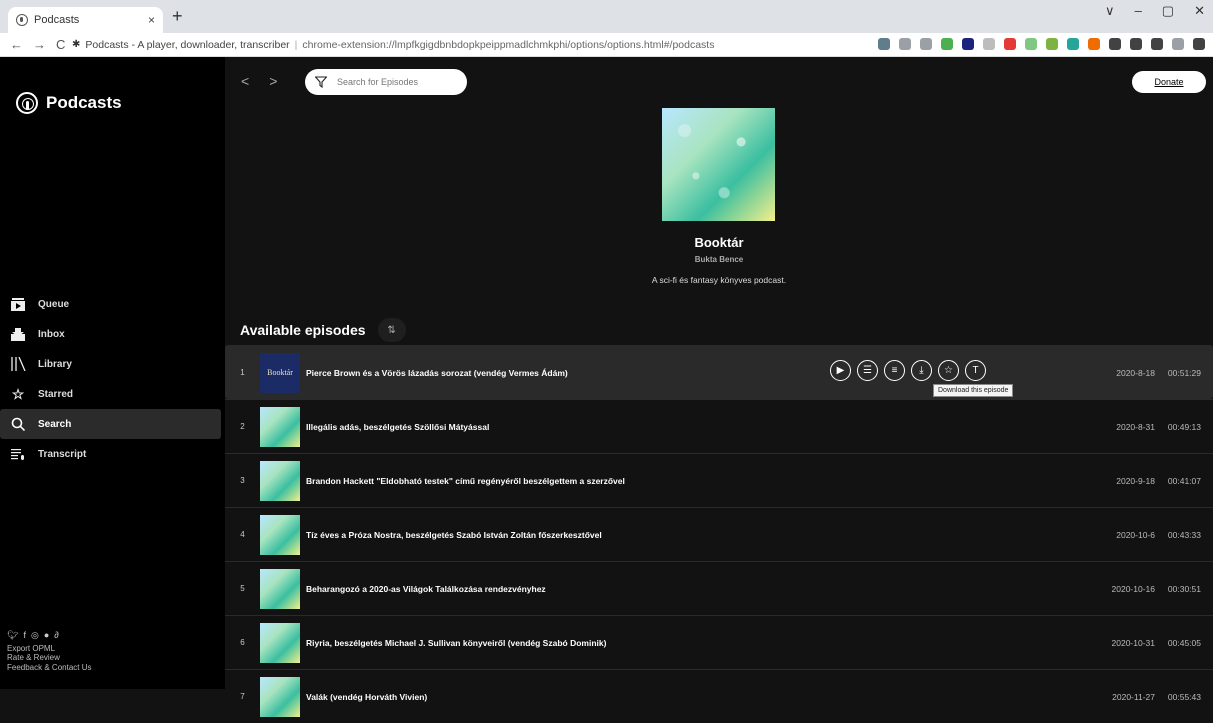 This screenshot has width=1213, height=723. What do you see at coordinates (62, 454) in the screenshot?
I see `sidebar-item-label: Transcript` at bounding box center [62, 454].